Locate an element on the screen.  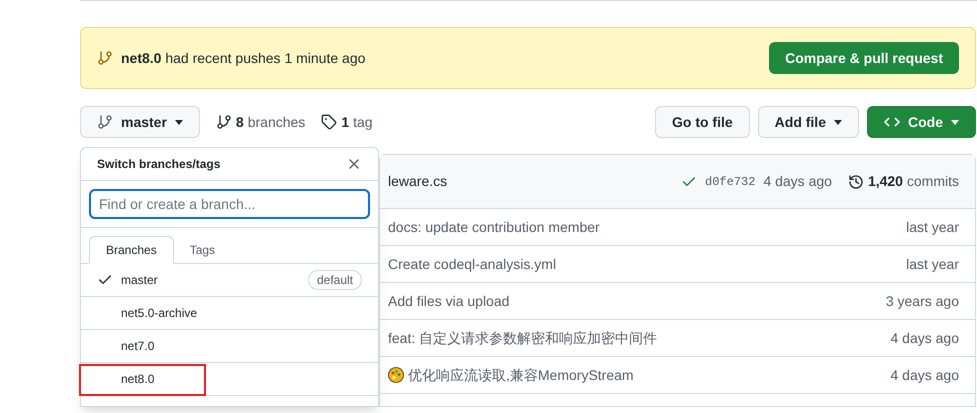
default-badge: default is located at coordinates (335, 280).